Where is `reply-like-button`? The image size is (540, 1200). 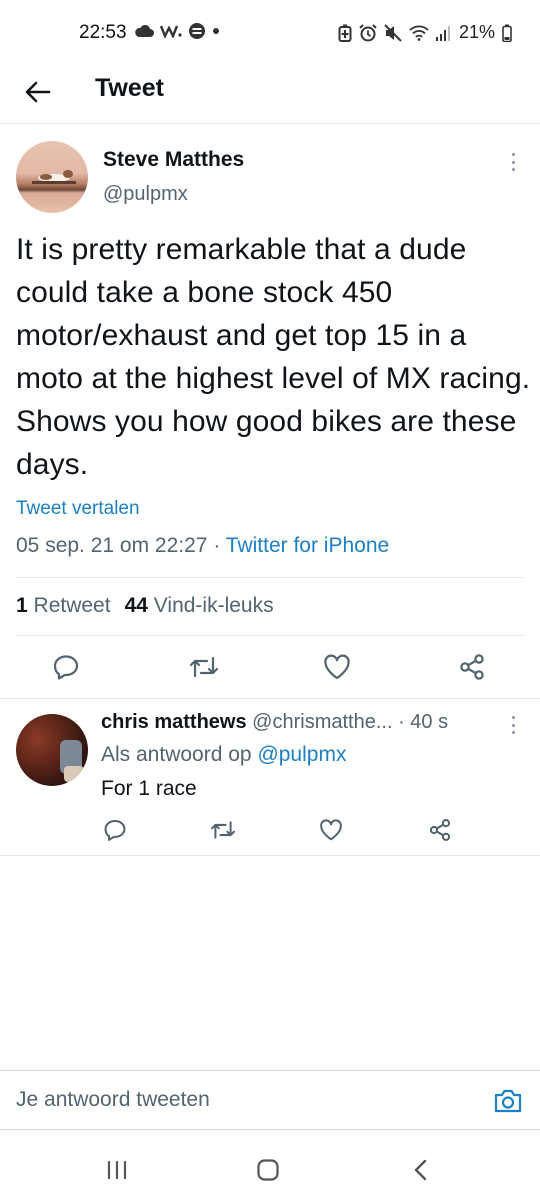 reply-like-button is located at coordinates (331, 830).